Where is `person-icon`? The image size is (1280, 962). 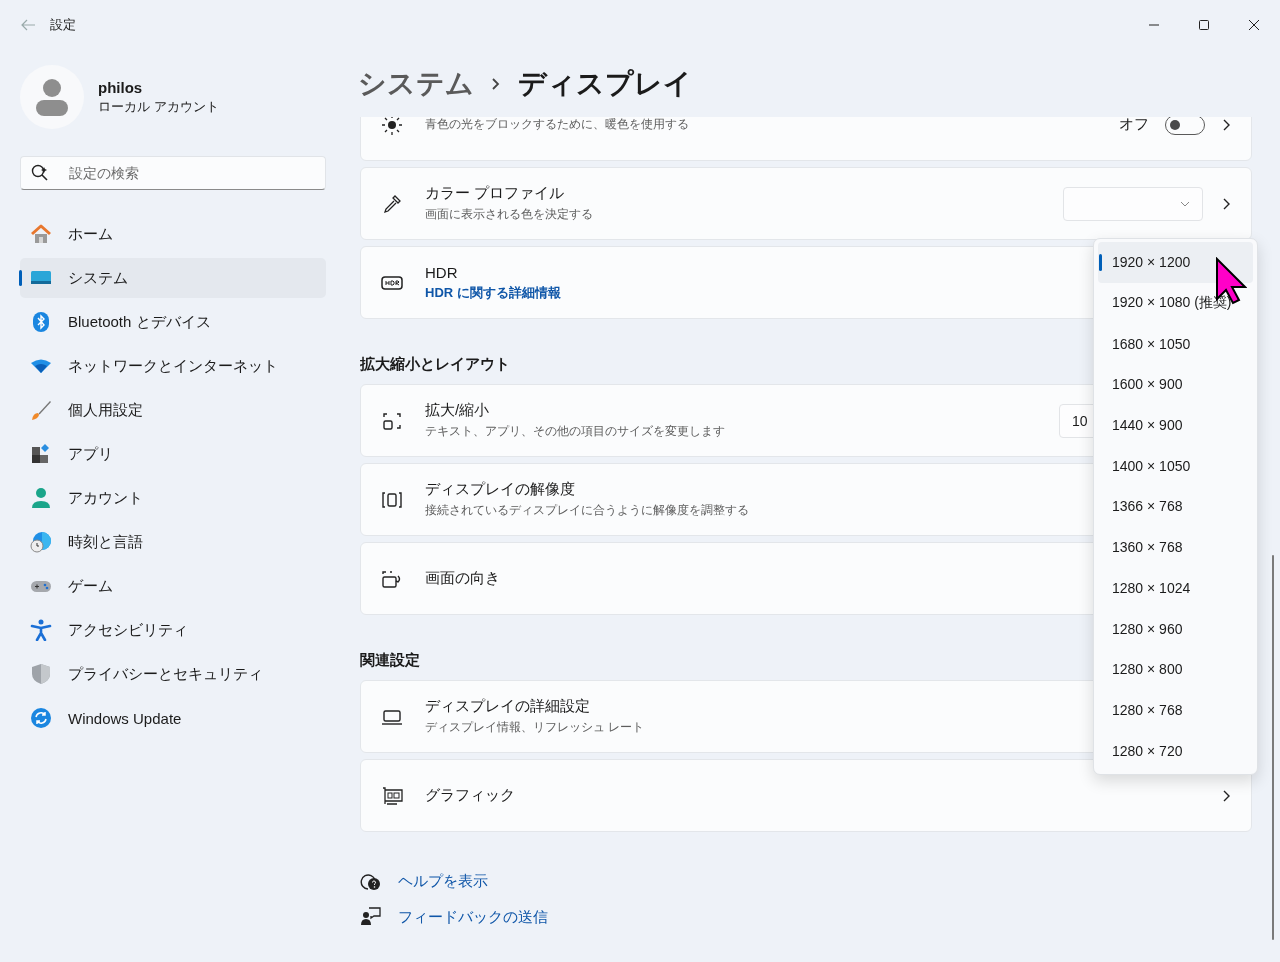
person-icon is located at coordinates (41, 498).